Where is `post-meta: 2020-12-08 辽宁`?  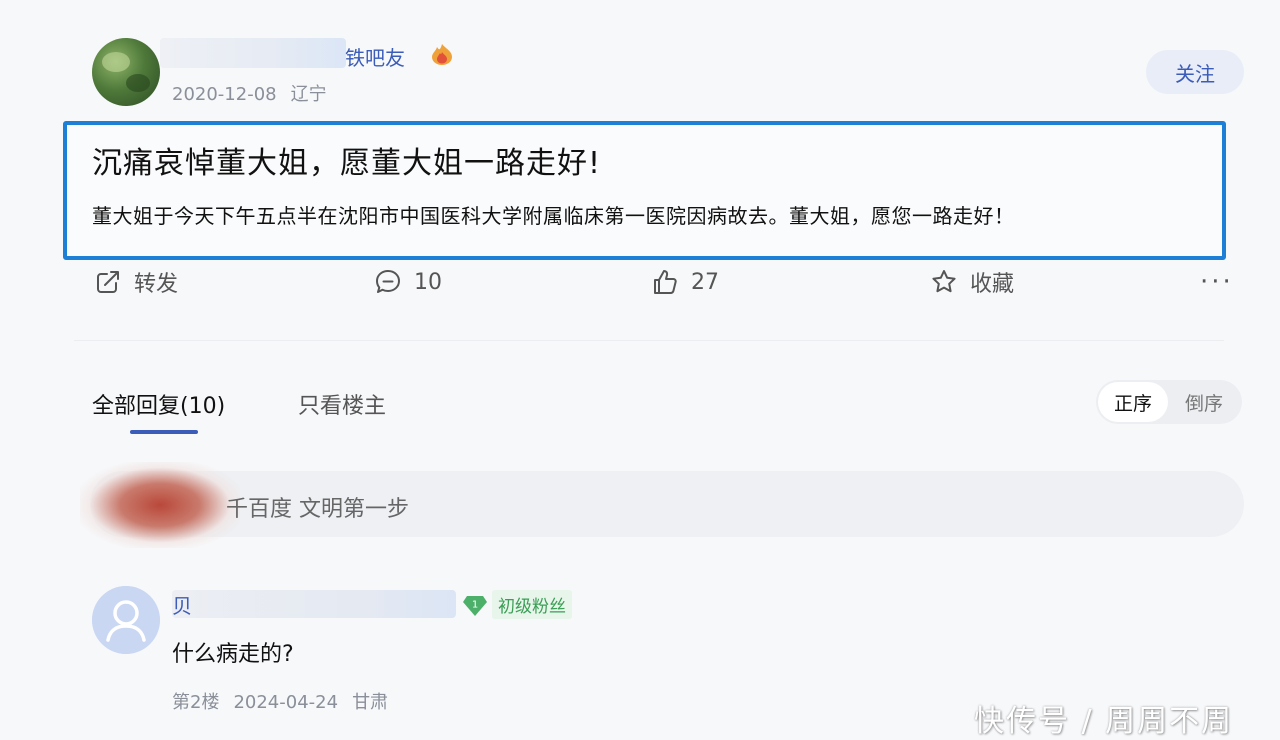 post-meta: 2020-12-08 辽宁 is located at coordinates (249, 93).